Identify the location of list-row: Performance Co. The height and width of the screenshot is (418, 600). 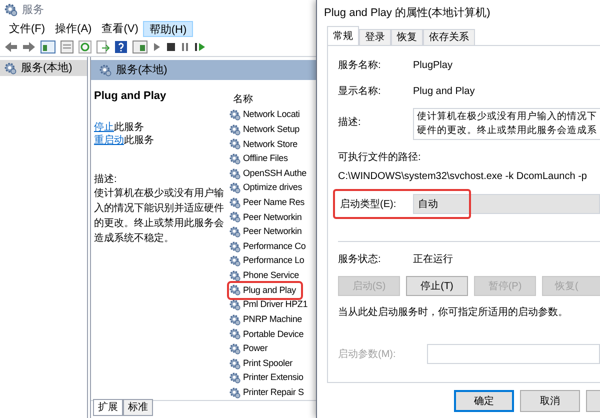
(269, 246).